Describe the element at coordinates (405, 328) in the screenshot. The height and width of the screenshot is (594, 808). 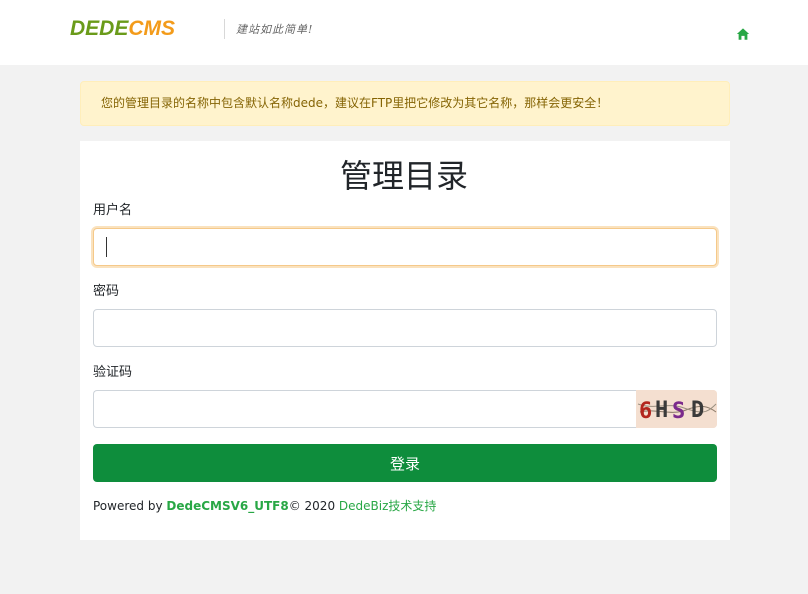
I see `password-input` at that location.